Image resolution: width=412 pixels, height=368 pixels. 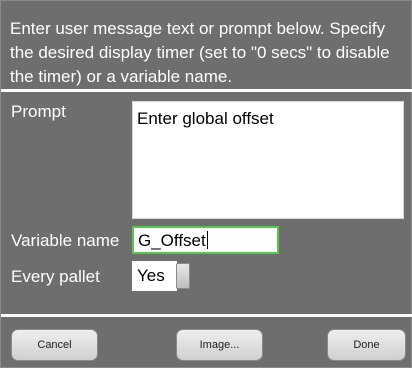 What do you see at coordinates (154, 276) in the screenshot?
I see `every-pallet-value: Yes` at bounding box center [154, 276].